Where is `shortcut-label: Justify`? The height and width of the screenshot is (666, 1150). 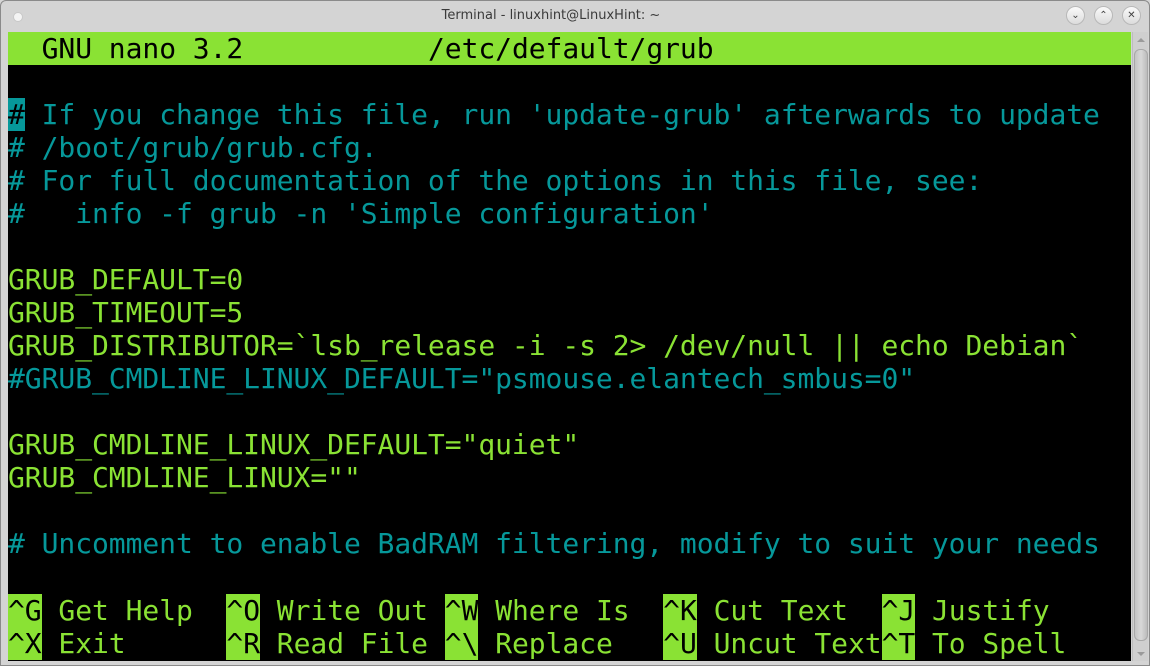
shortcut-label: Justify is located at coordinates (982, 610).